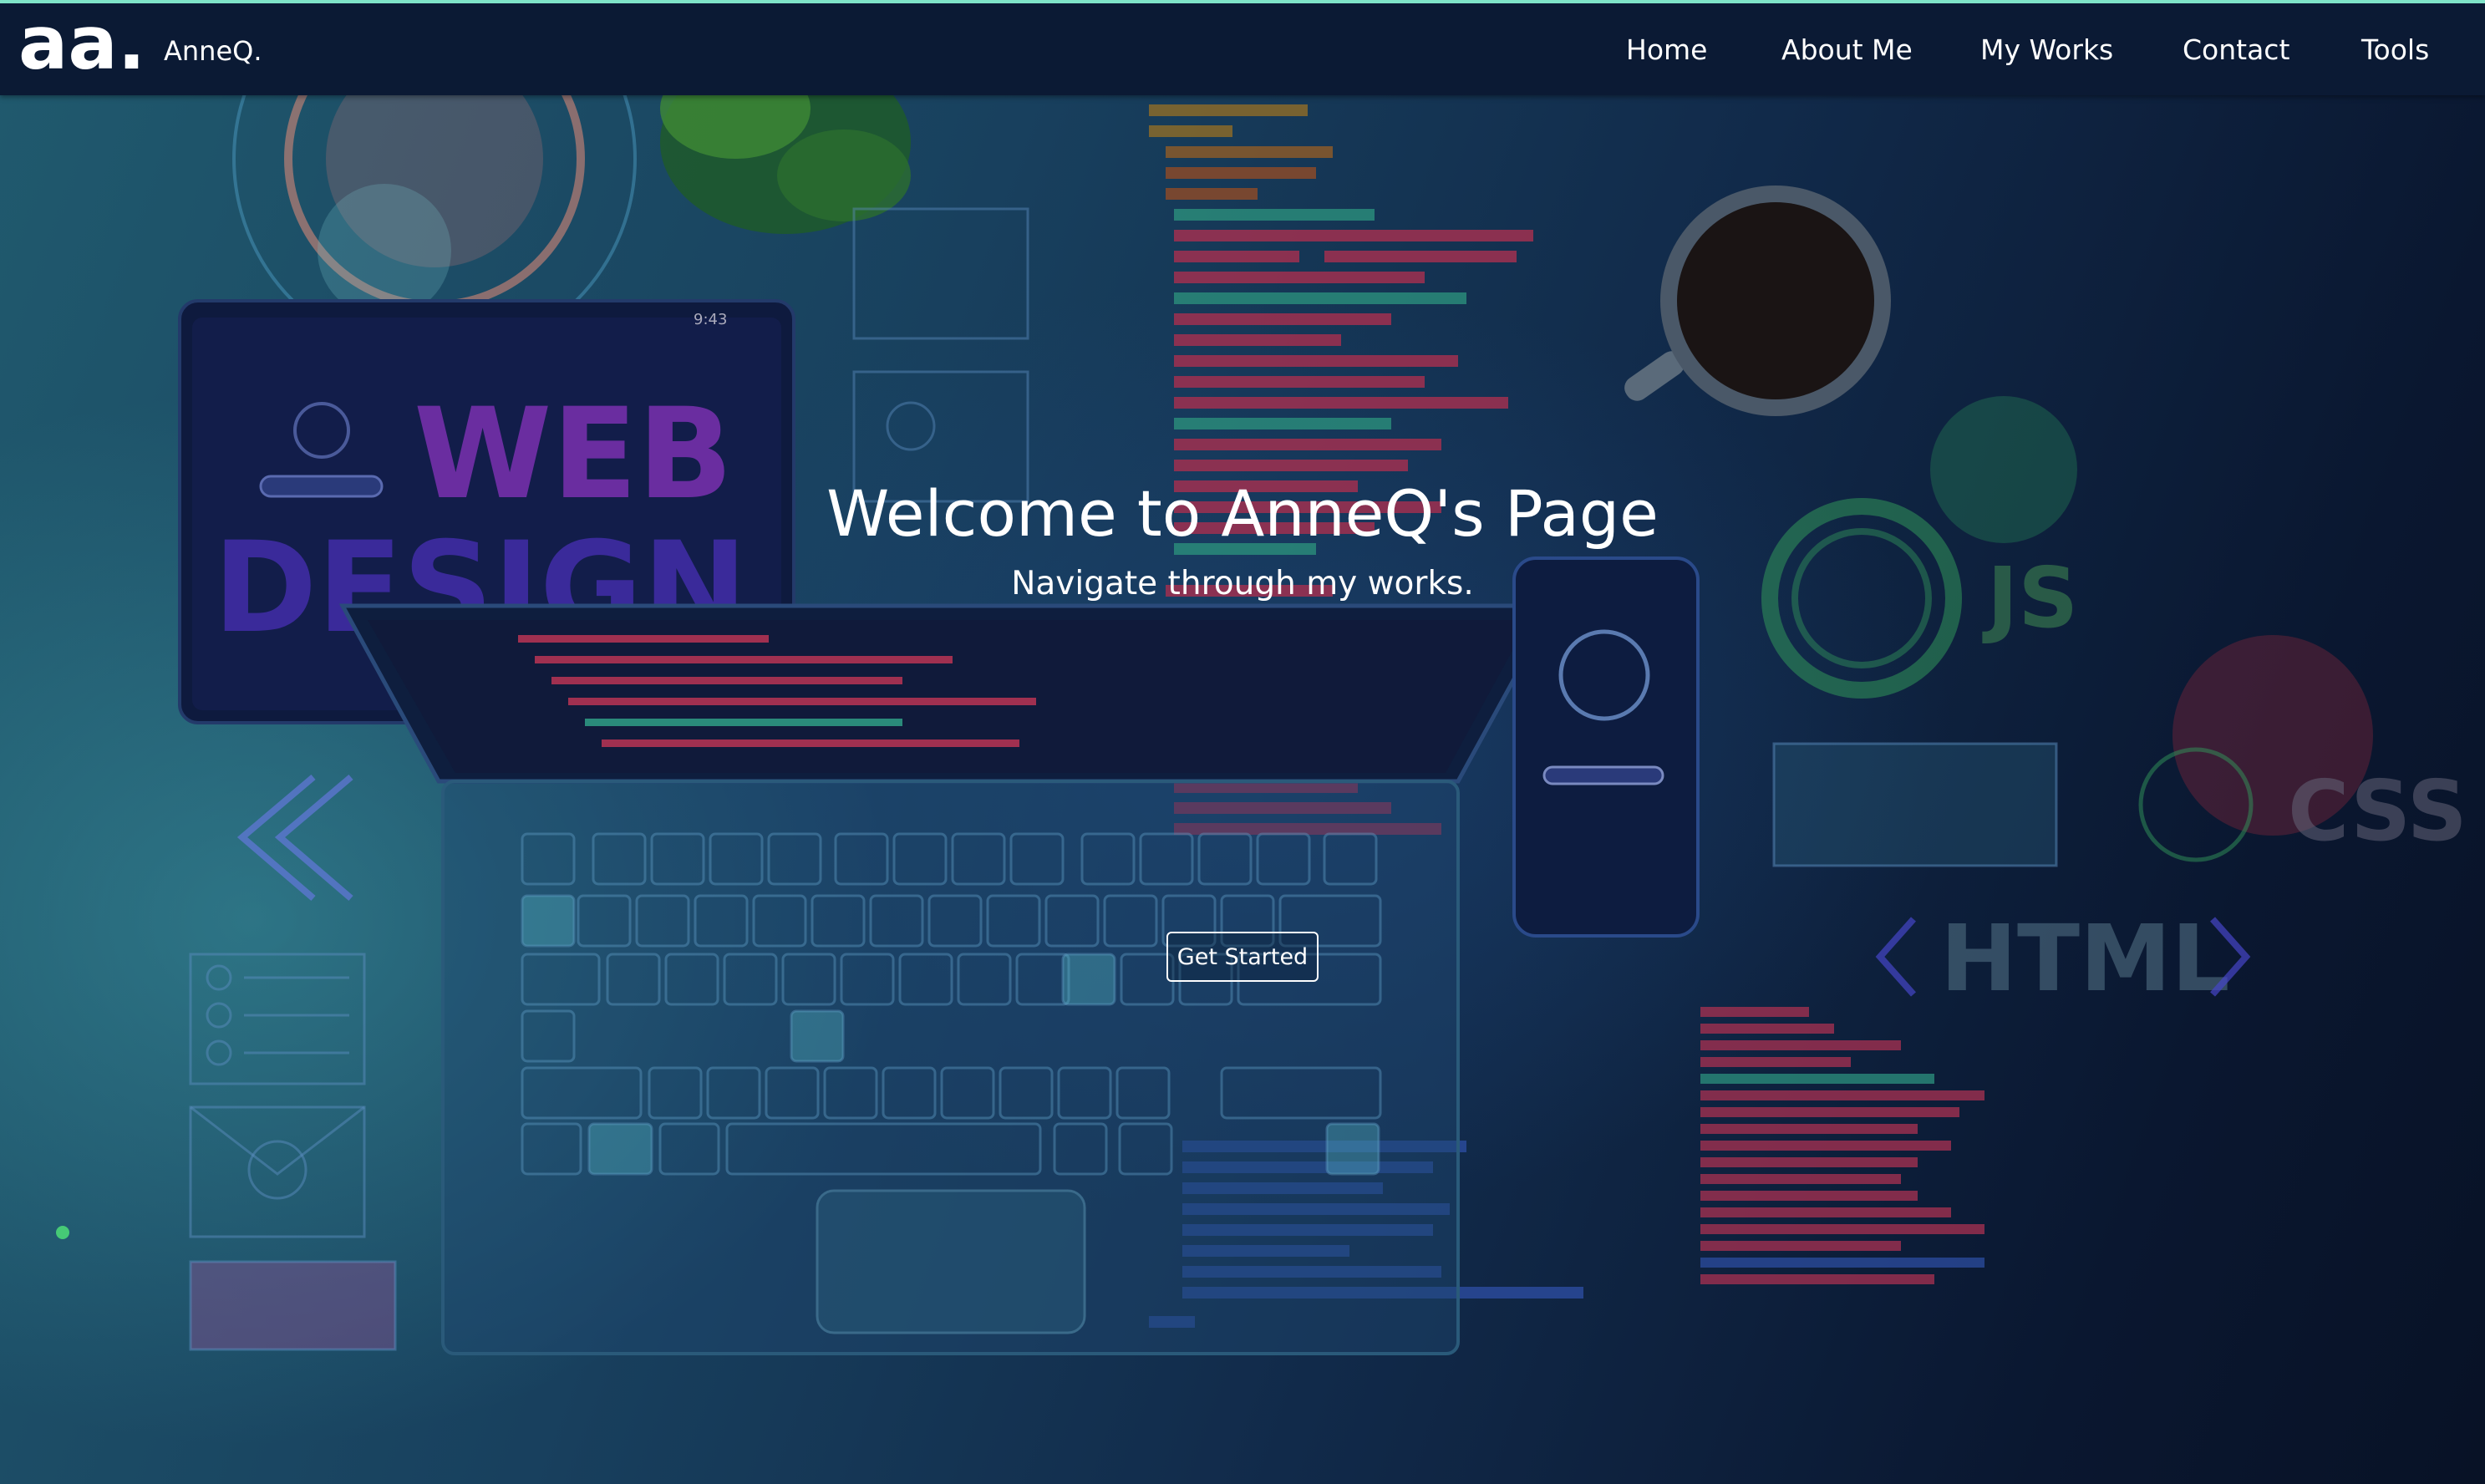  What do you see at coordinates (1666, 49) in the screenshot?
I see `nav-home: Home` at bounding box center [1666, 49].